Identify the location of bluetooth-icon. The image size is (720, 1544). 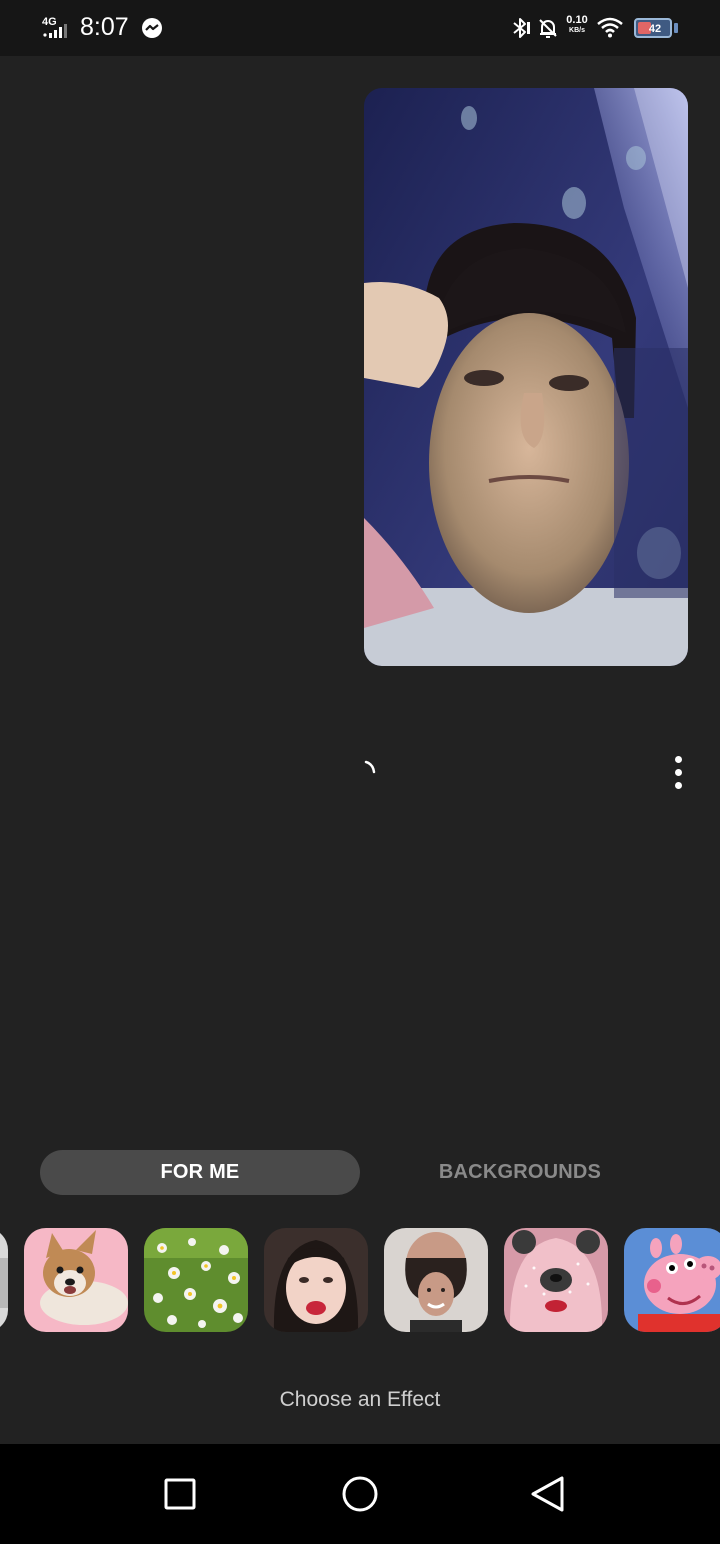
(521, 28).